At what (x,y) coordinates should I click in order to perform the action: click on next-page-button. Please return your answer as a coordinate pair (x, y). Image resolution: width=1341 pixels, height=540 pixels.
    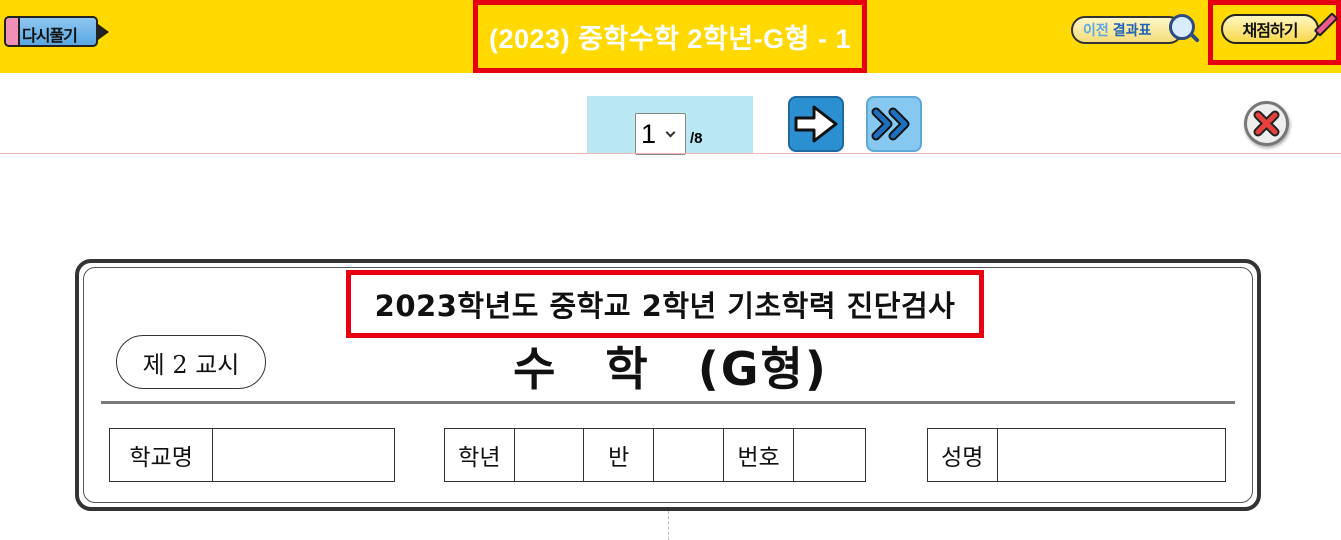
    Looking at the image, I should click on (816, 124).